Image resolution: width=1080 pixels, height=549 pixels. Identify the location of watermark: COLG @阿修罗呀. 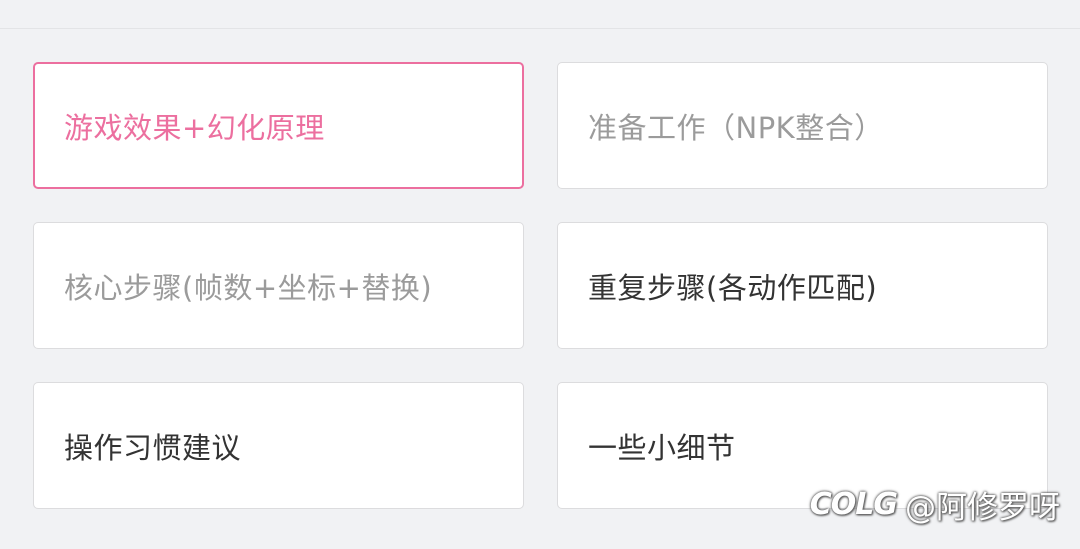
(935, 504).